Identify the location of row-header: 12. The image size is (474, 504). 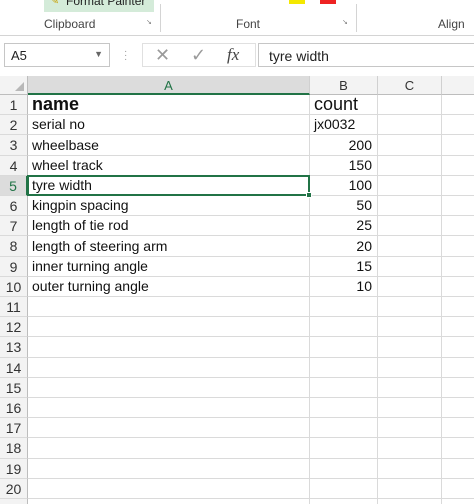
(14, 327).